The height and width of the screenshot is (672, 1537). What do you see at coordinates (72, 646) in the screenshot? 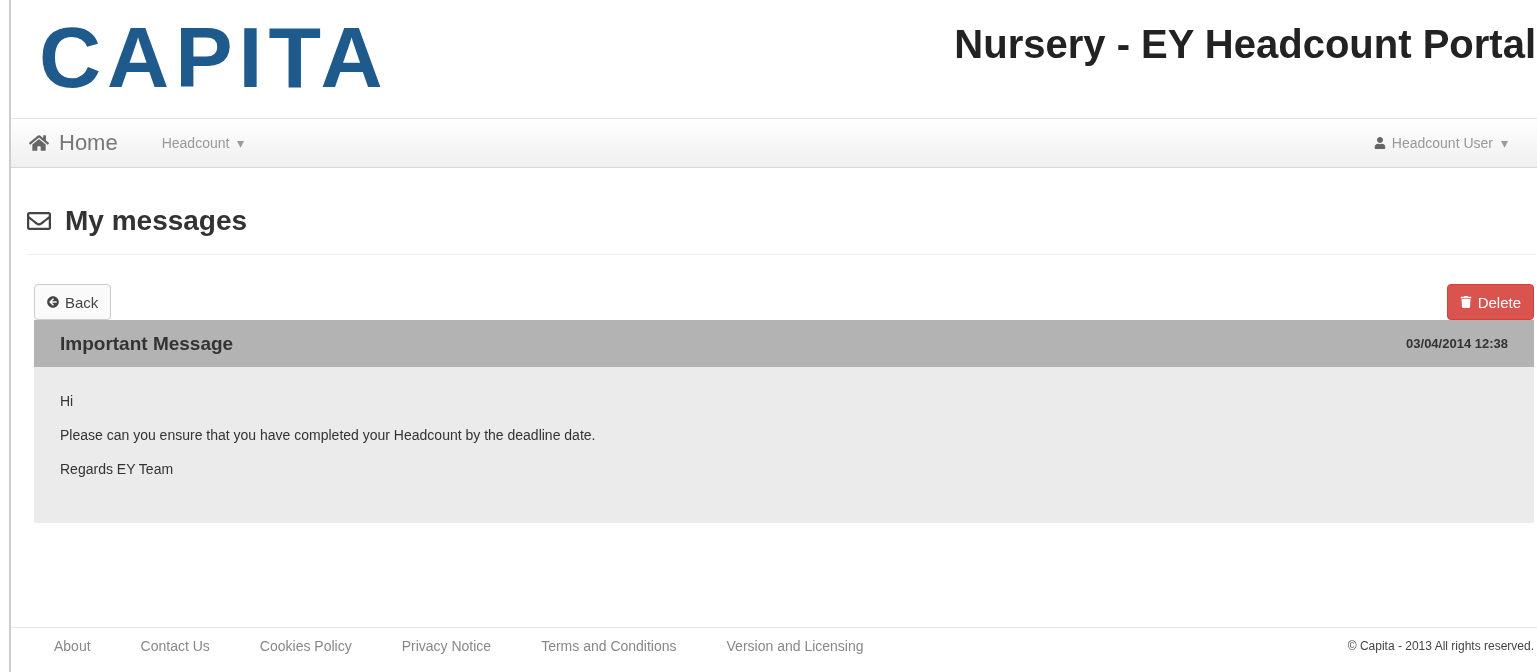
I see `footer-link: About` at bounding box center [72, 646].